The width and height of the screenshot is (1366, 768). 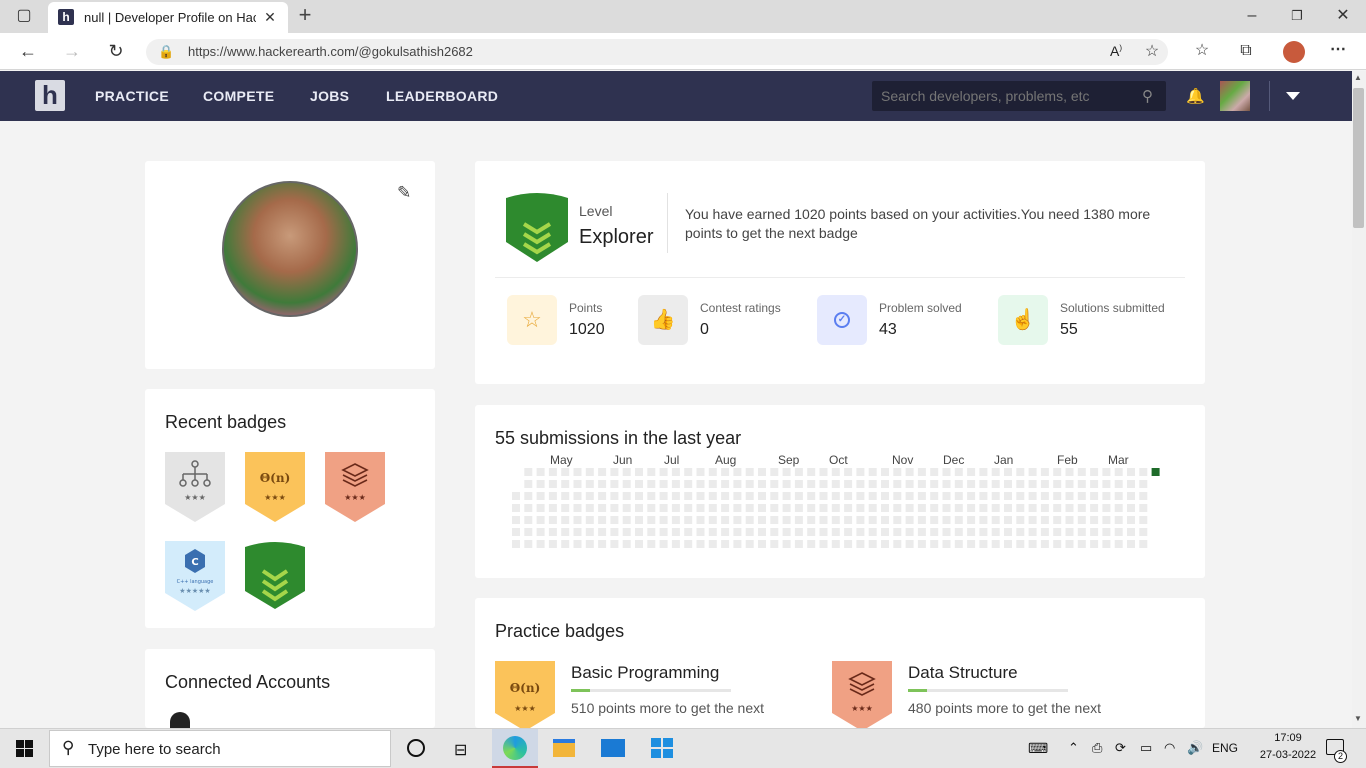 I want to click on profile-avatar, so click(x=1294, y=52).